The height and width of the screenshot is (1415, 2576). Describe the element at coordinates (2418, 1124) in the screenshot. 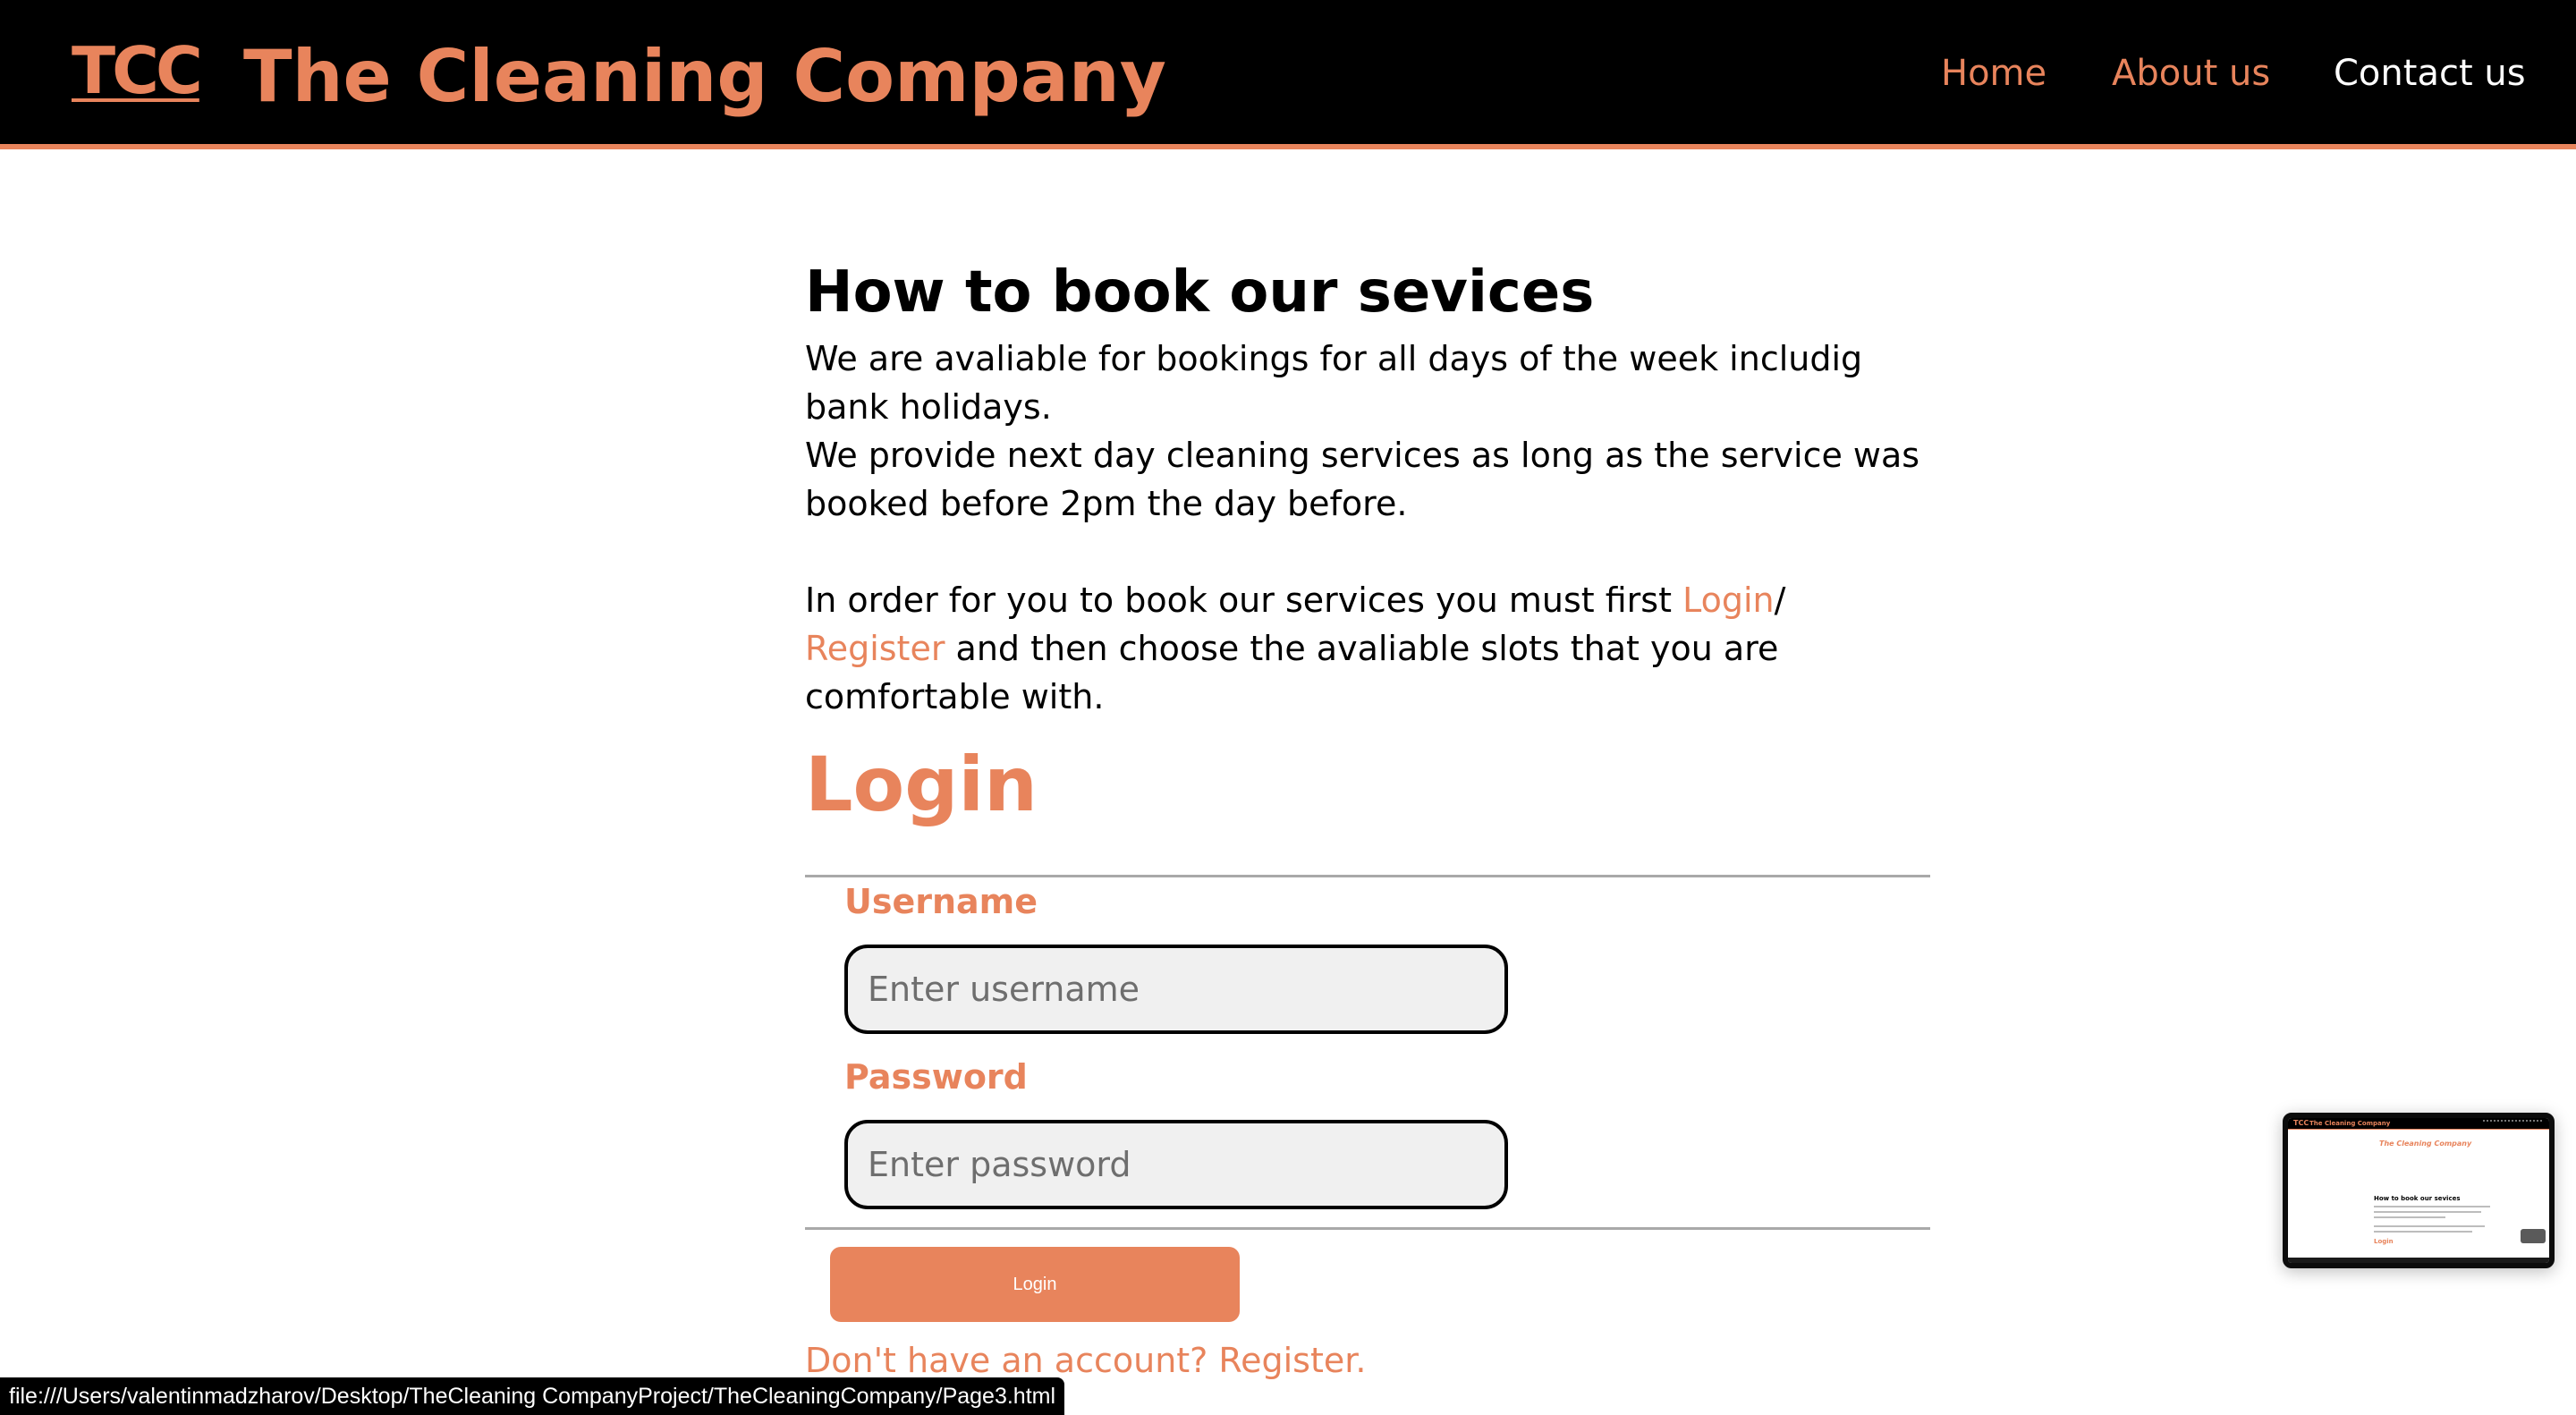

I see `thumbnail-header: TCC The Cleaning Company` at that location.